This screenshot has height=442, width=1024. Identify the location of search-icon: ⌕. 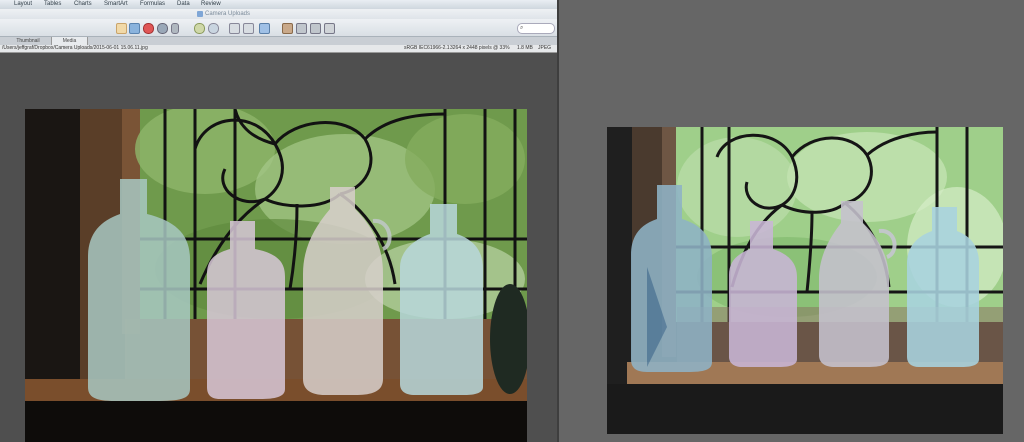
(522, 28).